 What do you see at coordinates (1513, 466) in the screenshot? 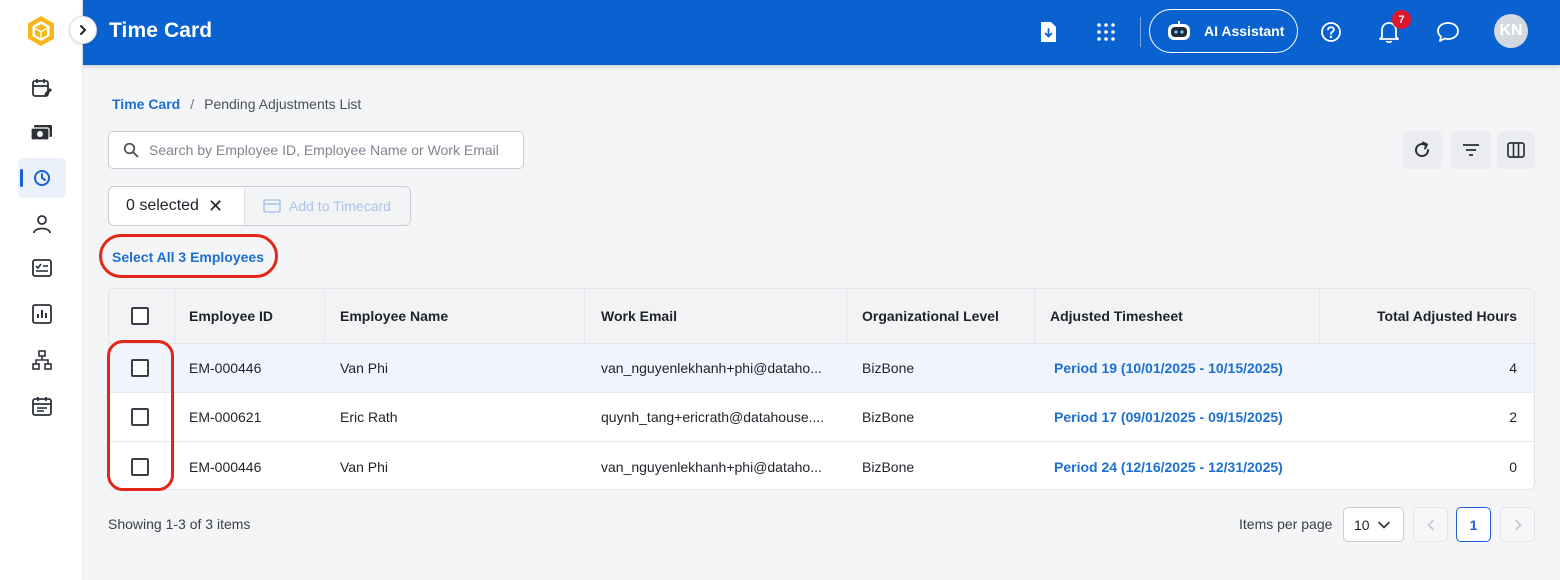
I see `total-hours-cell: 0` at bounding box center [1513, 466].